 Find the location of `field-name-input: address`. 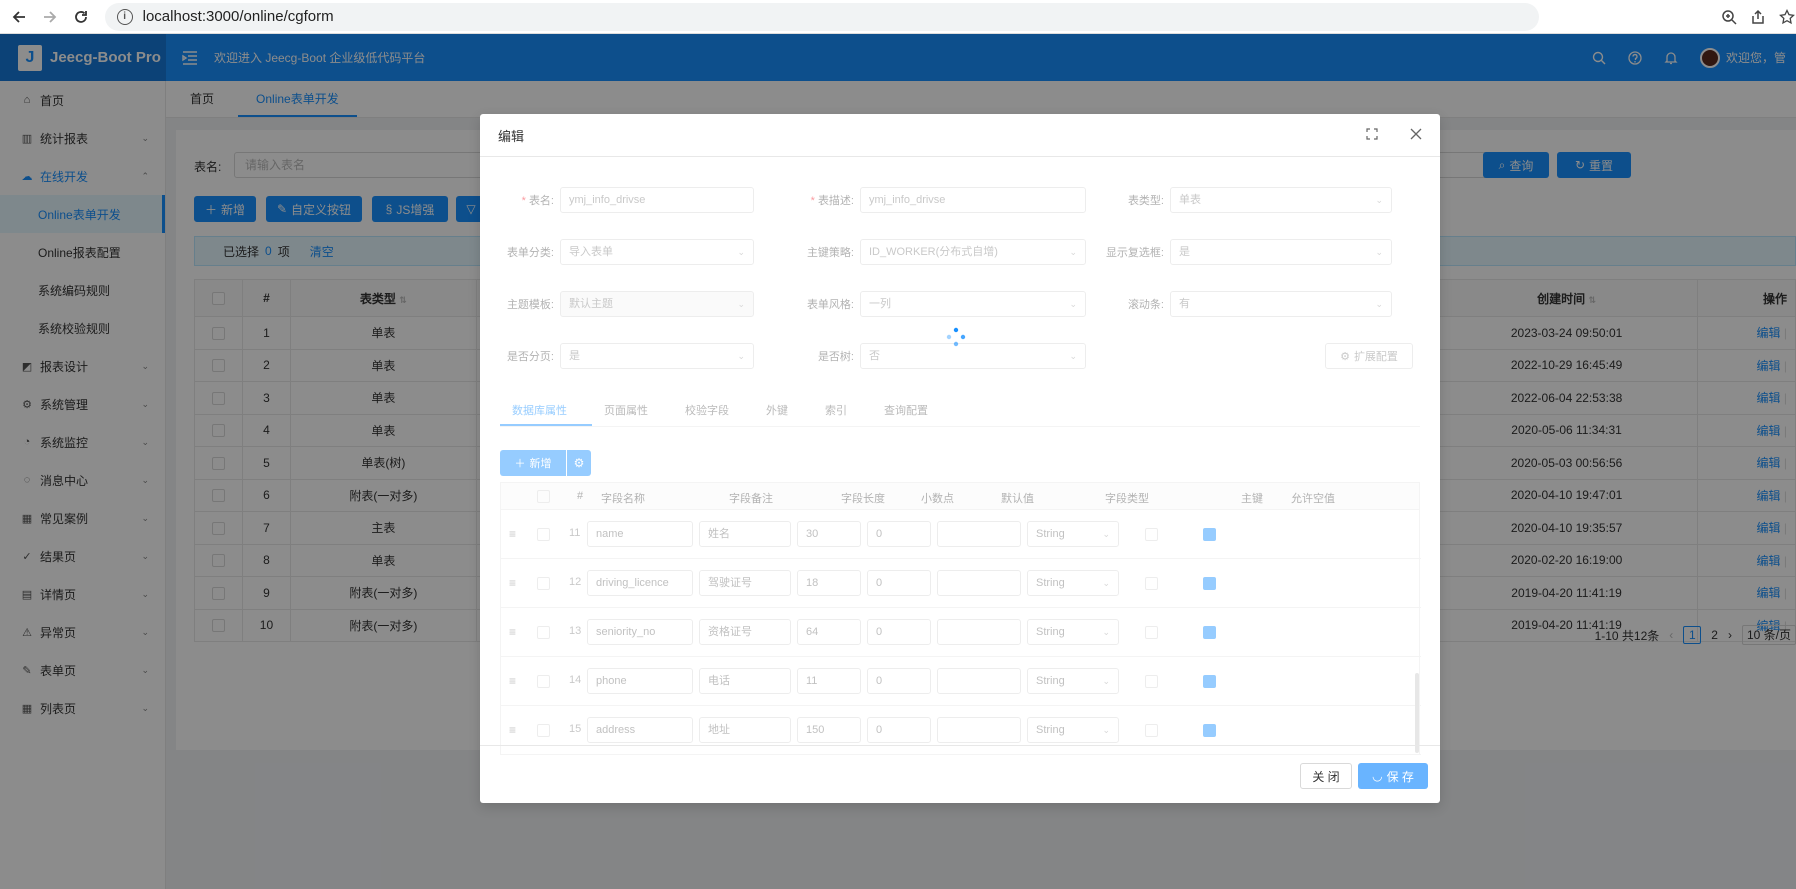

field-name-input: address is located at coordinates (640, 730).